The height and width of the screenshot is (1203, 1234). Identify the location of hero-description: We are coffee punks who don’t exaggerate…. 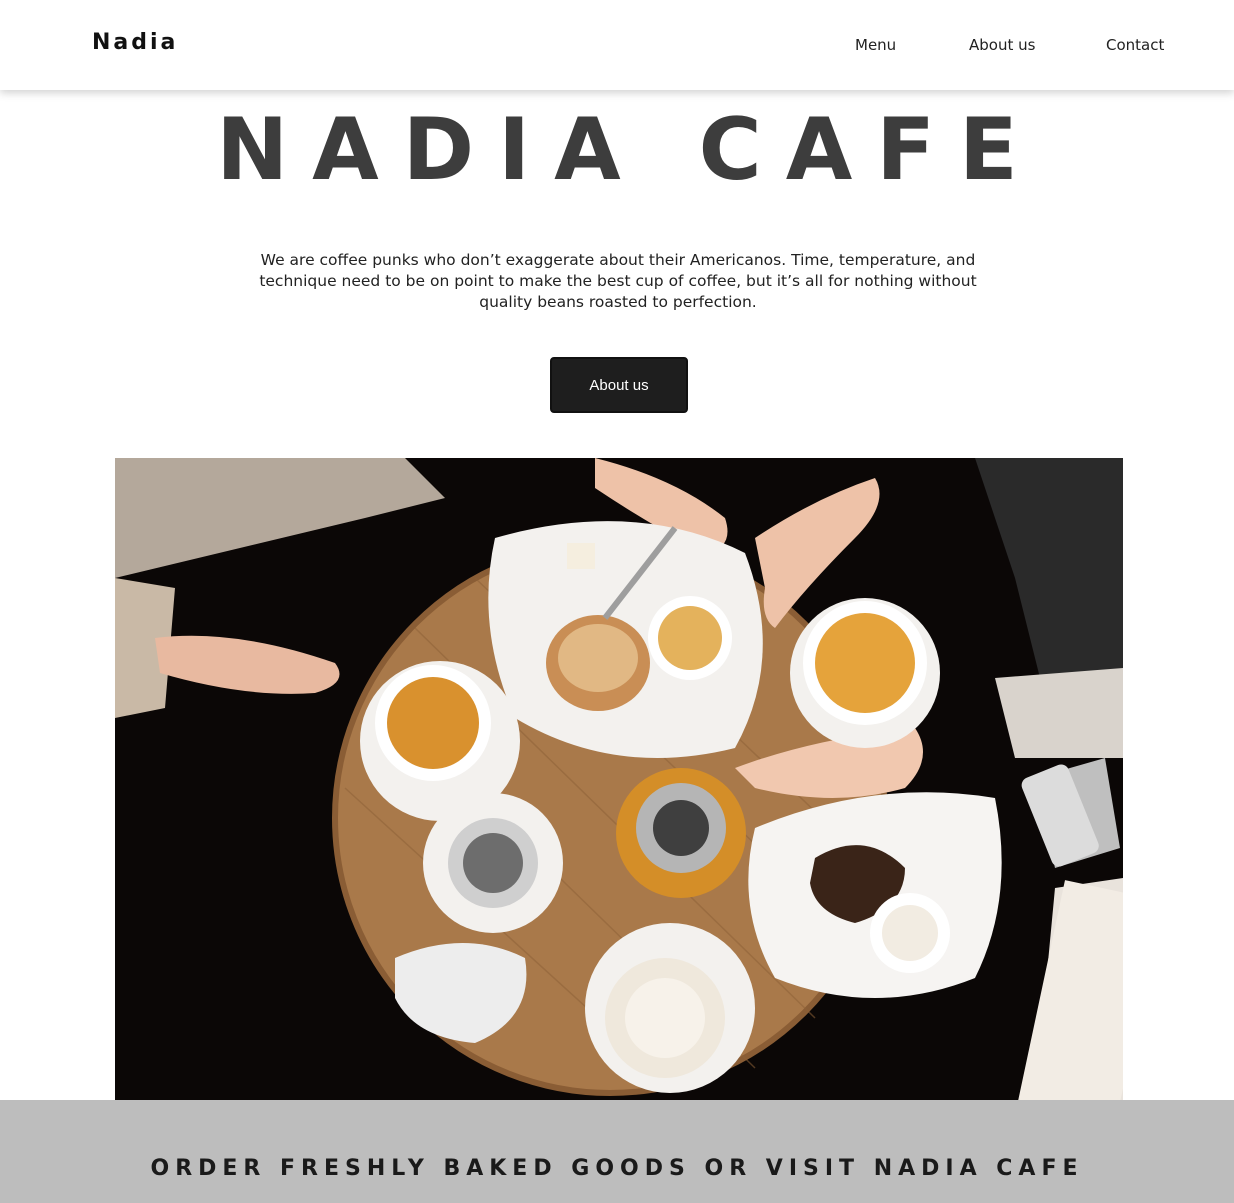
(618, 281).